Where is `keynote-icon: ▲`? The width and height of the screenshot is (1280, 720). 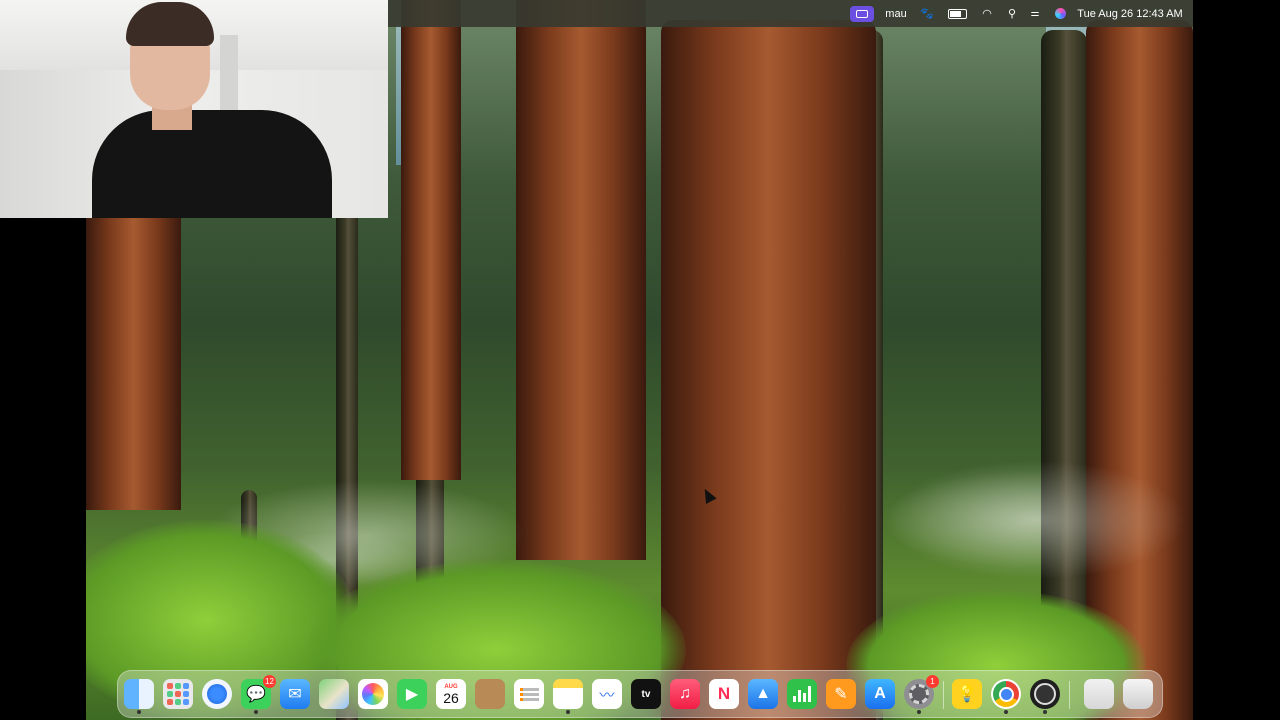 keynote-icon: ▲ is located at coordinates (763, 694).